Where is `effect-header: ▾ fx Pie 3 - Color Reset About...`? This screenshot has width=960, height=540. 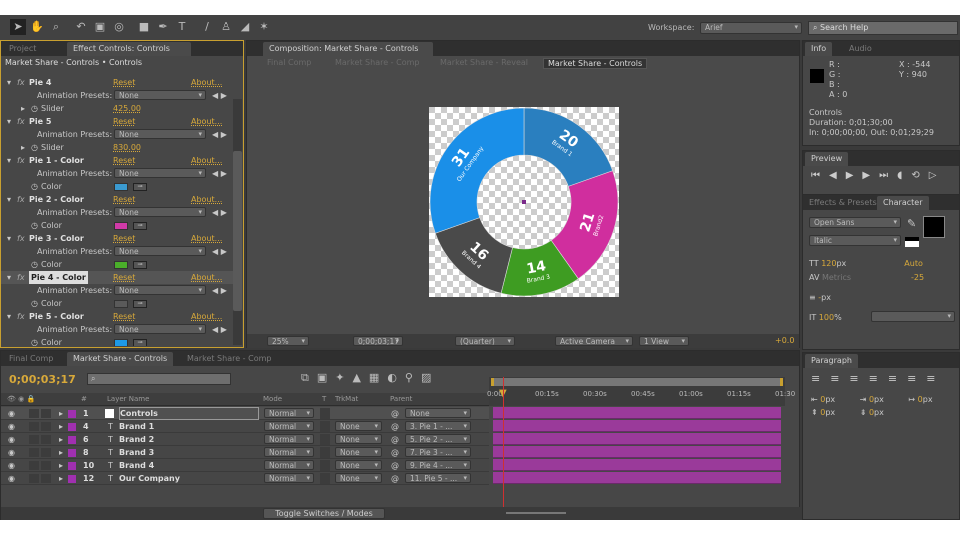 effect-header: ▾ fx Pie 3 - Color Reset About... is located at coordinates (117, 238).